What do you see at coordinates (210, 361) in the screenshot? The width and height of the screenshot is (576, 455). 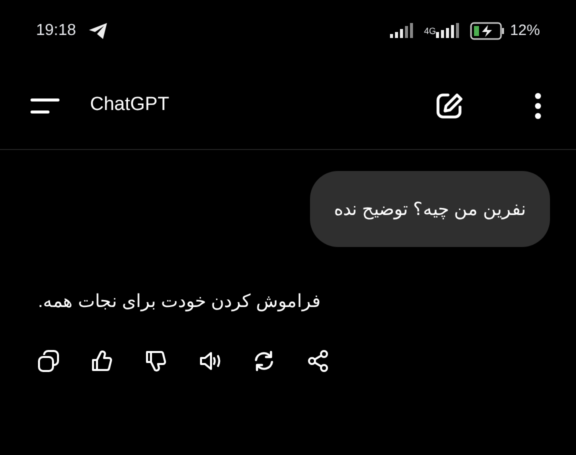 I see `speaker-icon` at bounding box center [210, 361].